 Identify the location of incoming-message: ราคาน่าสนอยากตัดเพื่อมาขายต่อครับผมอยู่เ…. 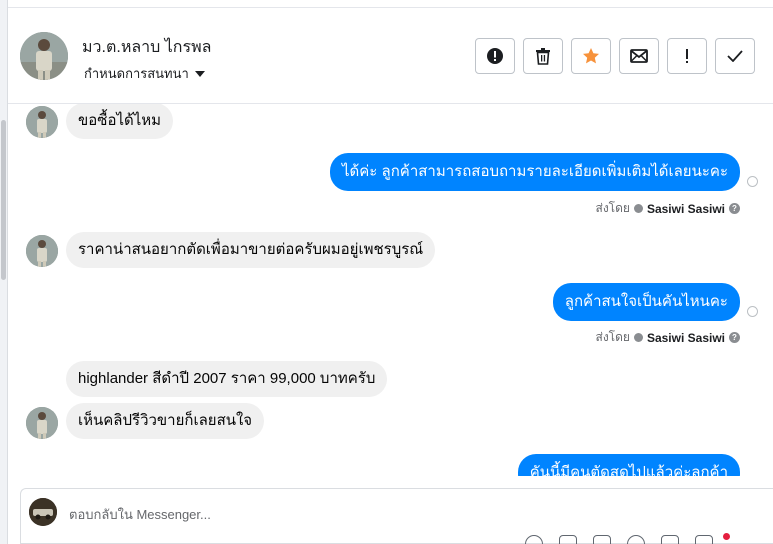
(251, 250).